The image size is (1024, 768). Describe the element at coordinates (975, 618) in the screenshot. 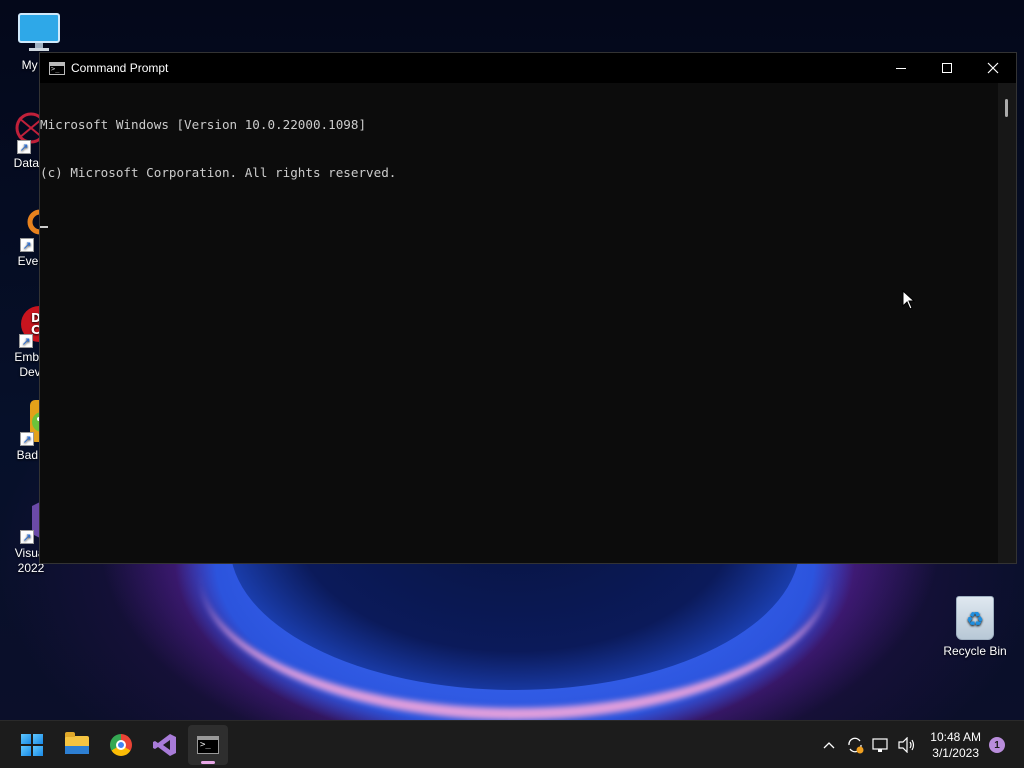

I see `recycle-bin-icon: ♻` at that location.